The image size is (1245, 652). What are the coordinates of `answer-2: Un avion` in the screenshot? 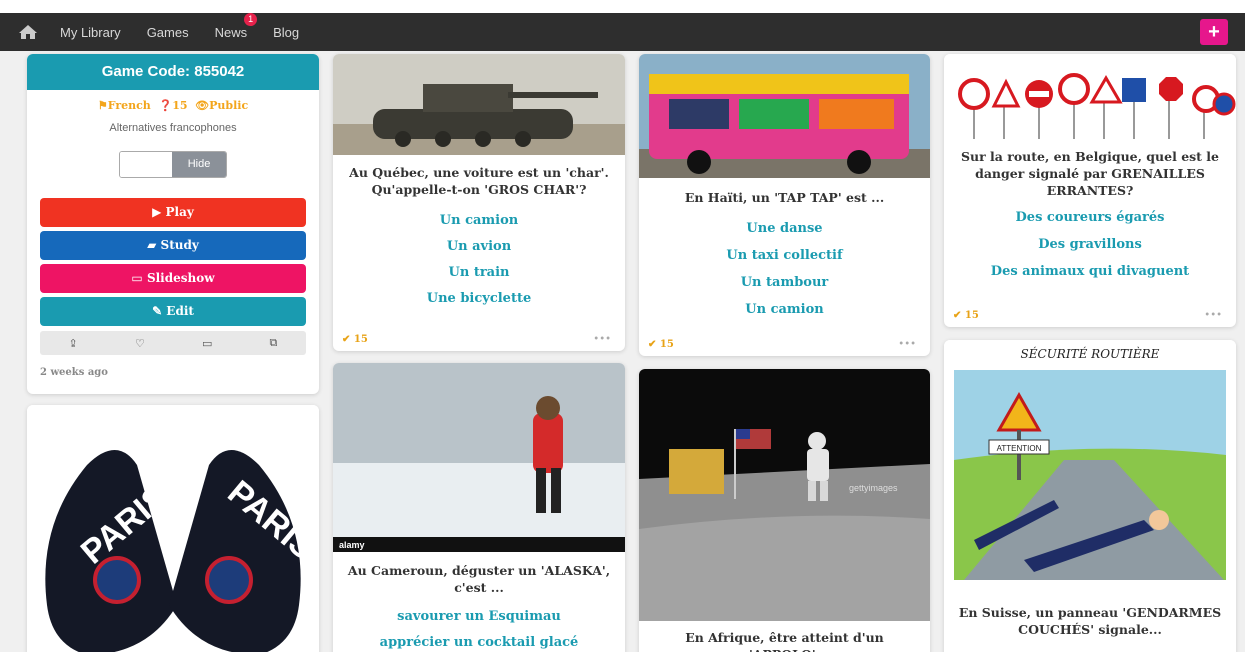 It's located at (479, 246).